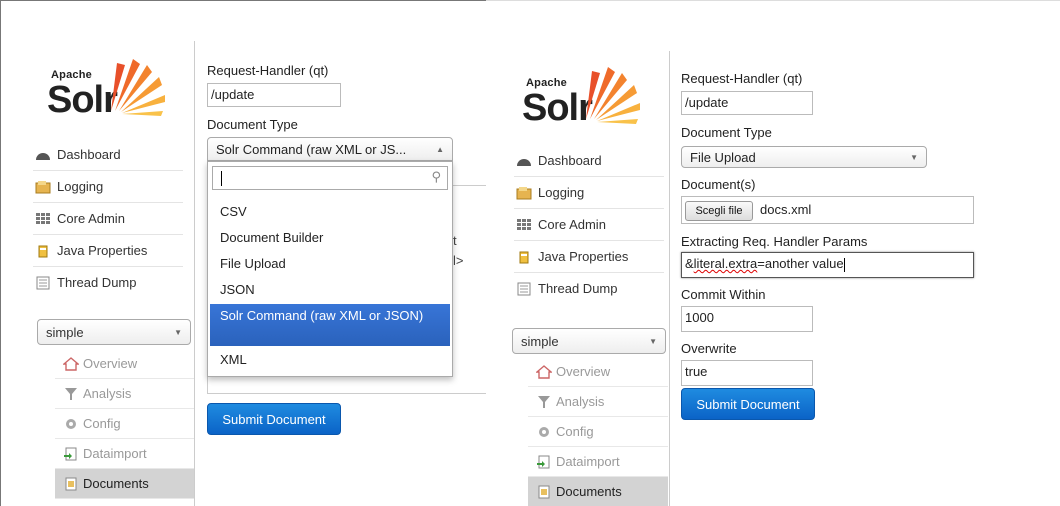  Describe the element at coordinates (330, 289) in the screenshot. I see `dropdown-option: JSON` at that location.